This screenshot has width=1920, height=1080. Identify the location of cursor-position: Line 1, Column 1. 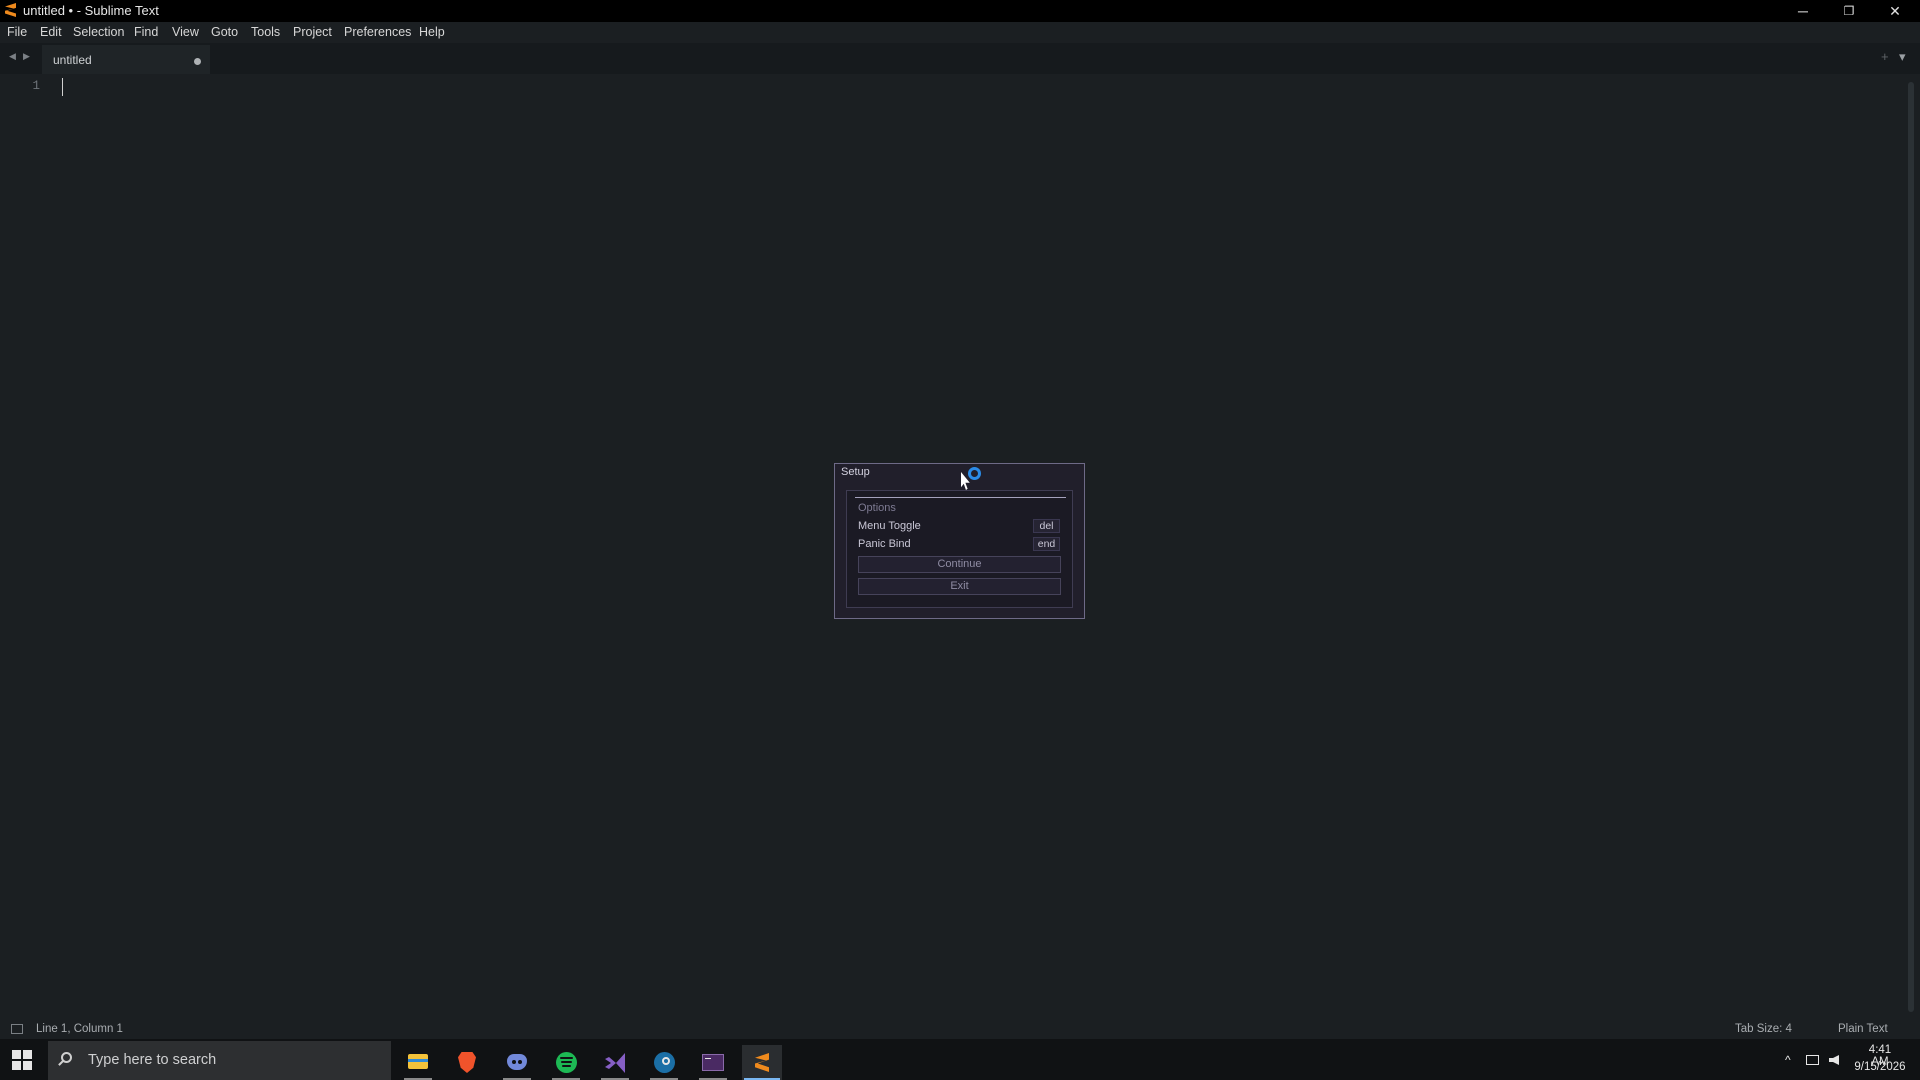
(79, 1029).